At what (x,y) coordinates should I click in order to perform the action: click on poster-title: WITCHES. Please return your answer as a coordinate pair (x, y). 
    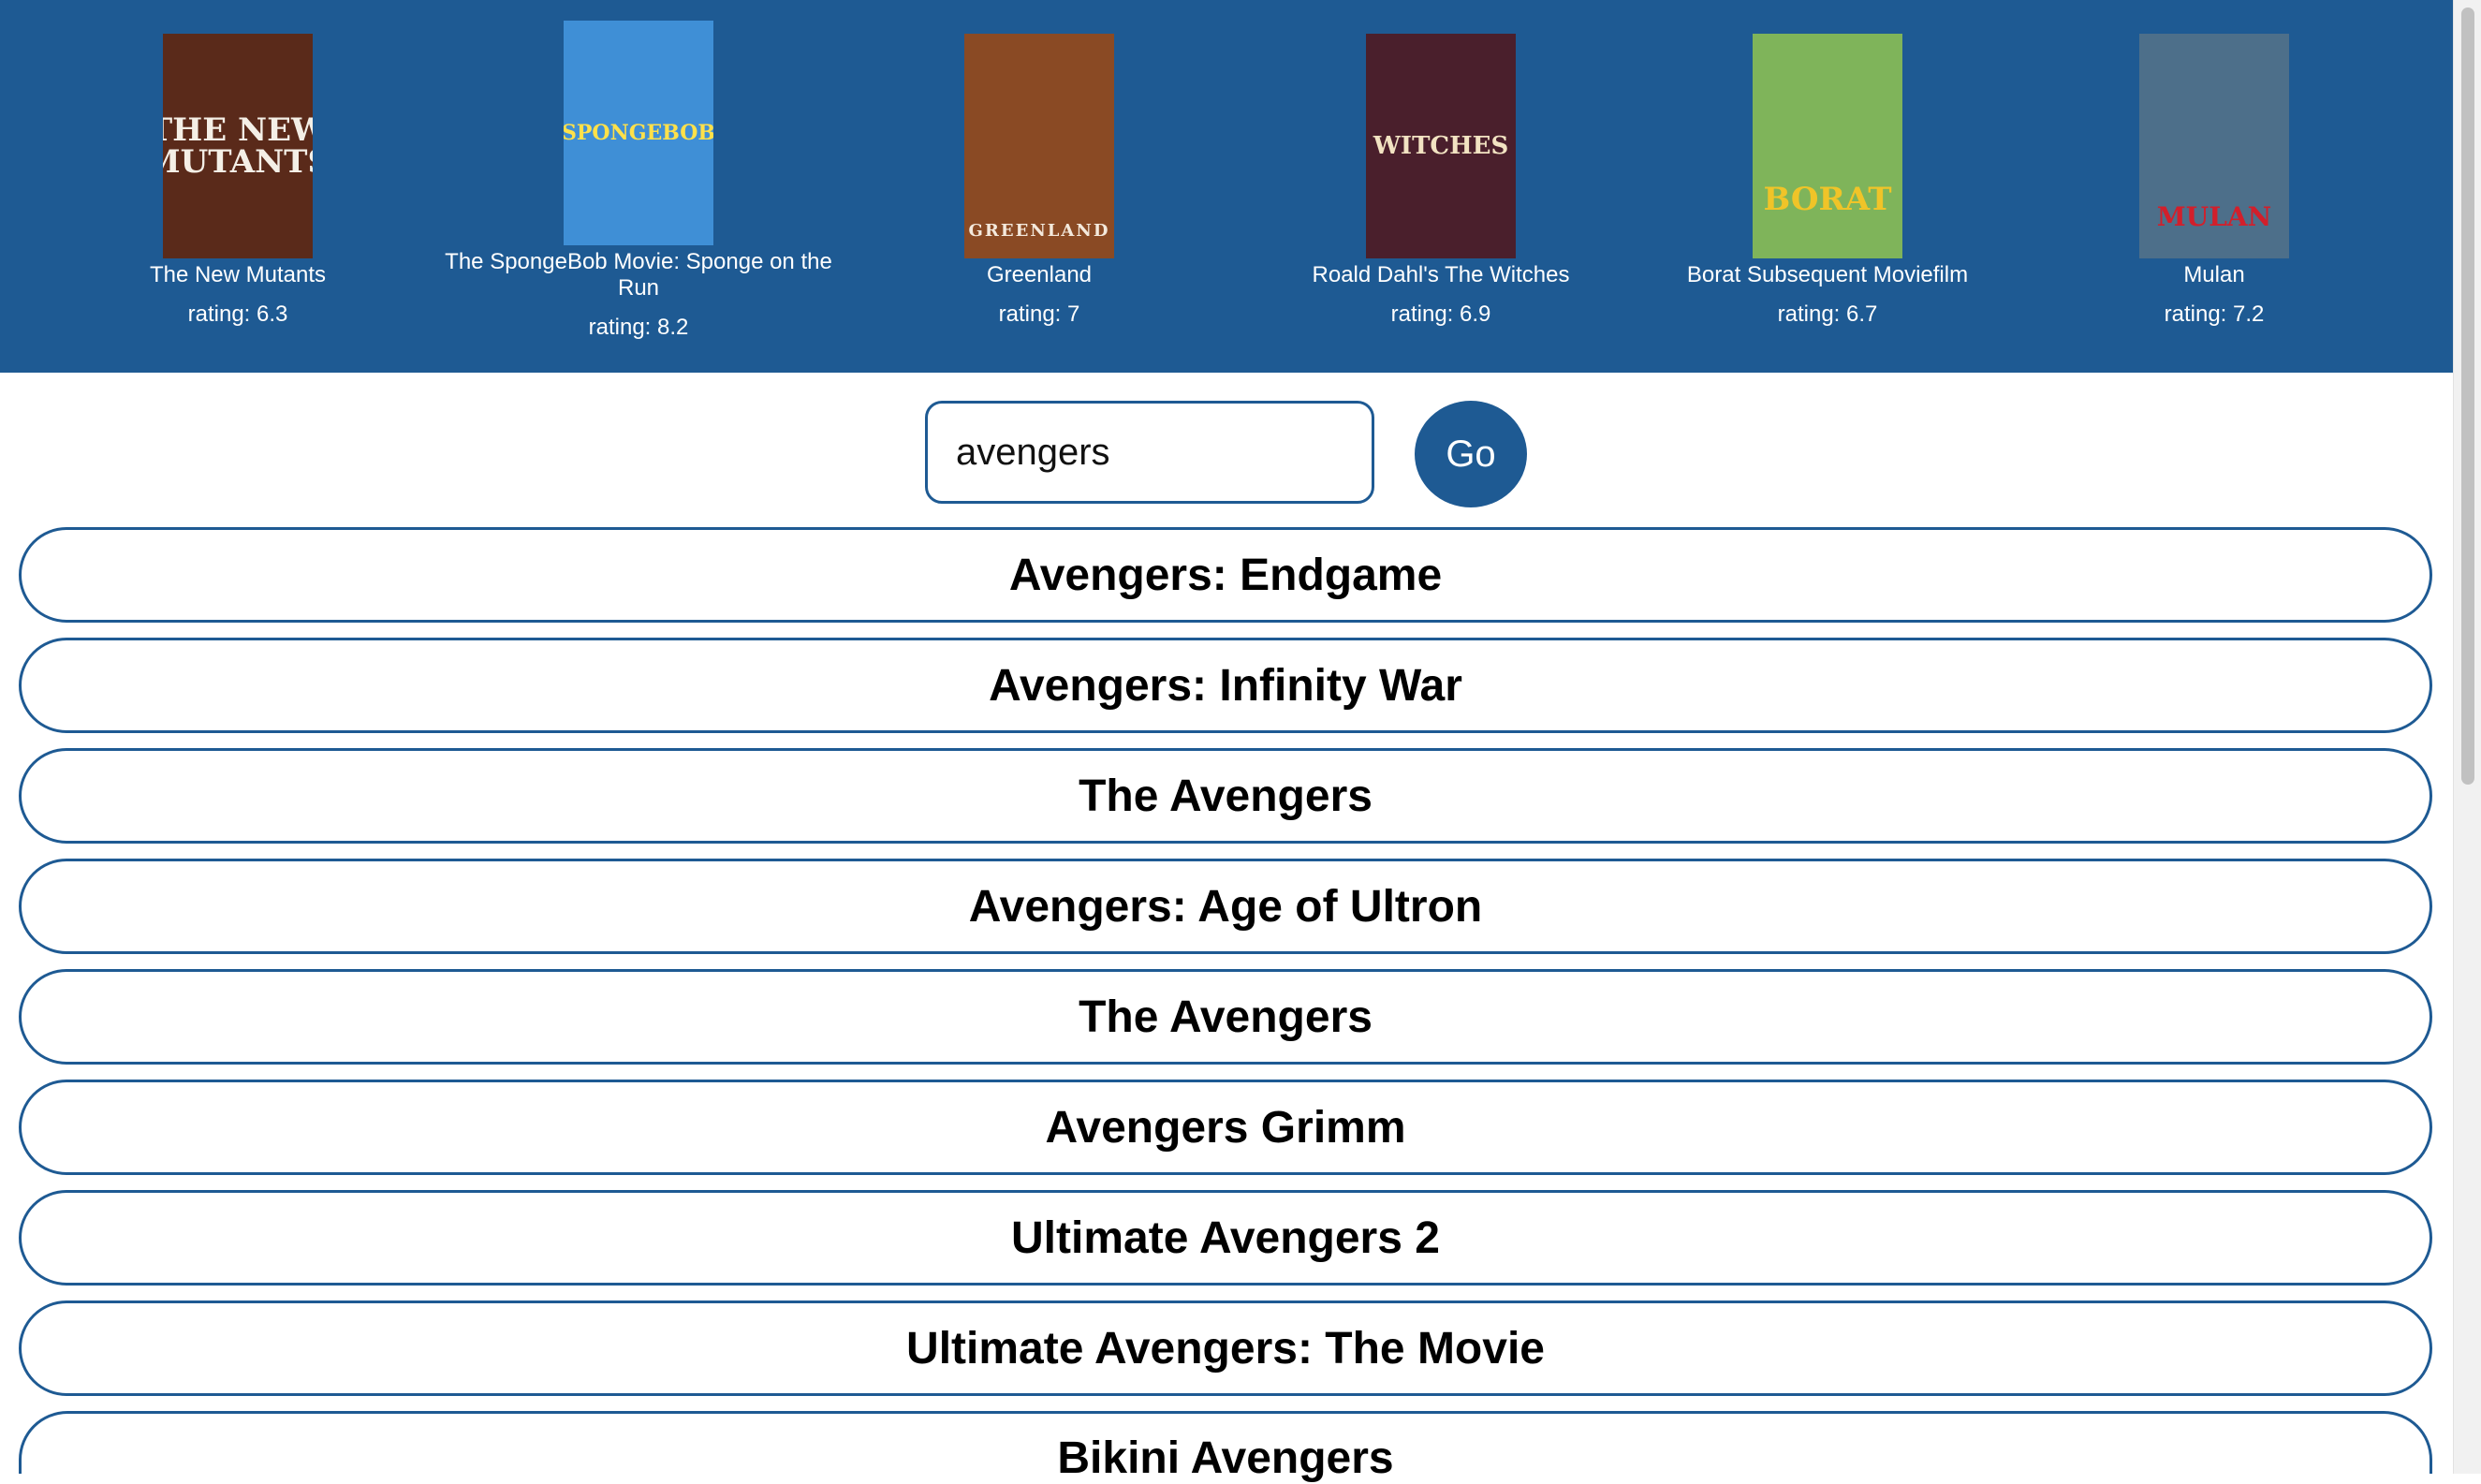
    Looking at the image, I should click on (1441, 146).